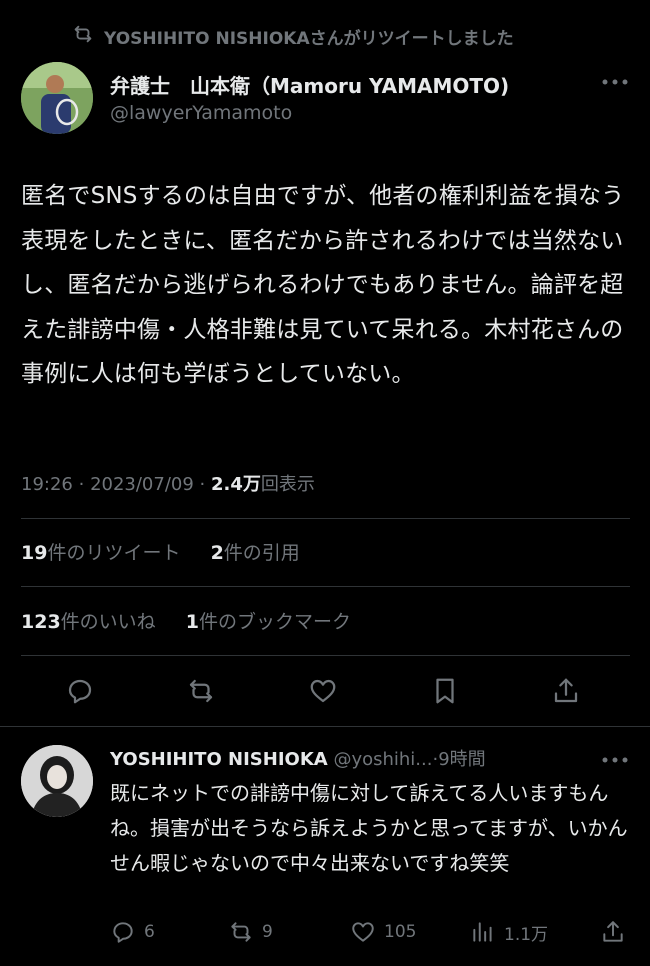  I want to click on like-button, so click(323, 691).